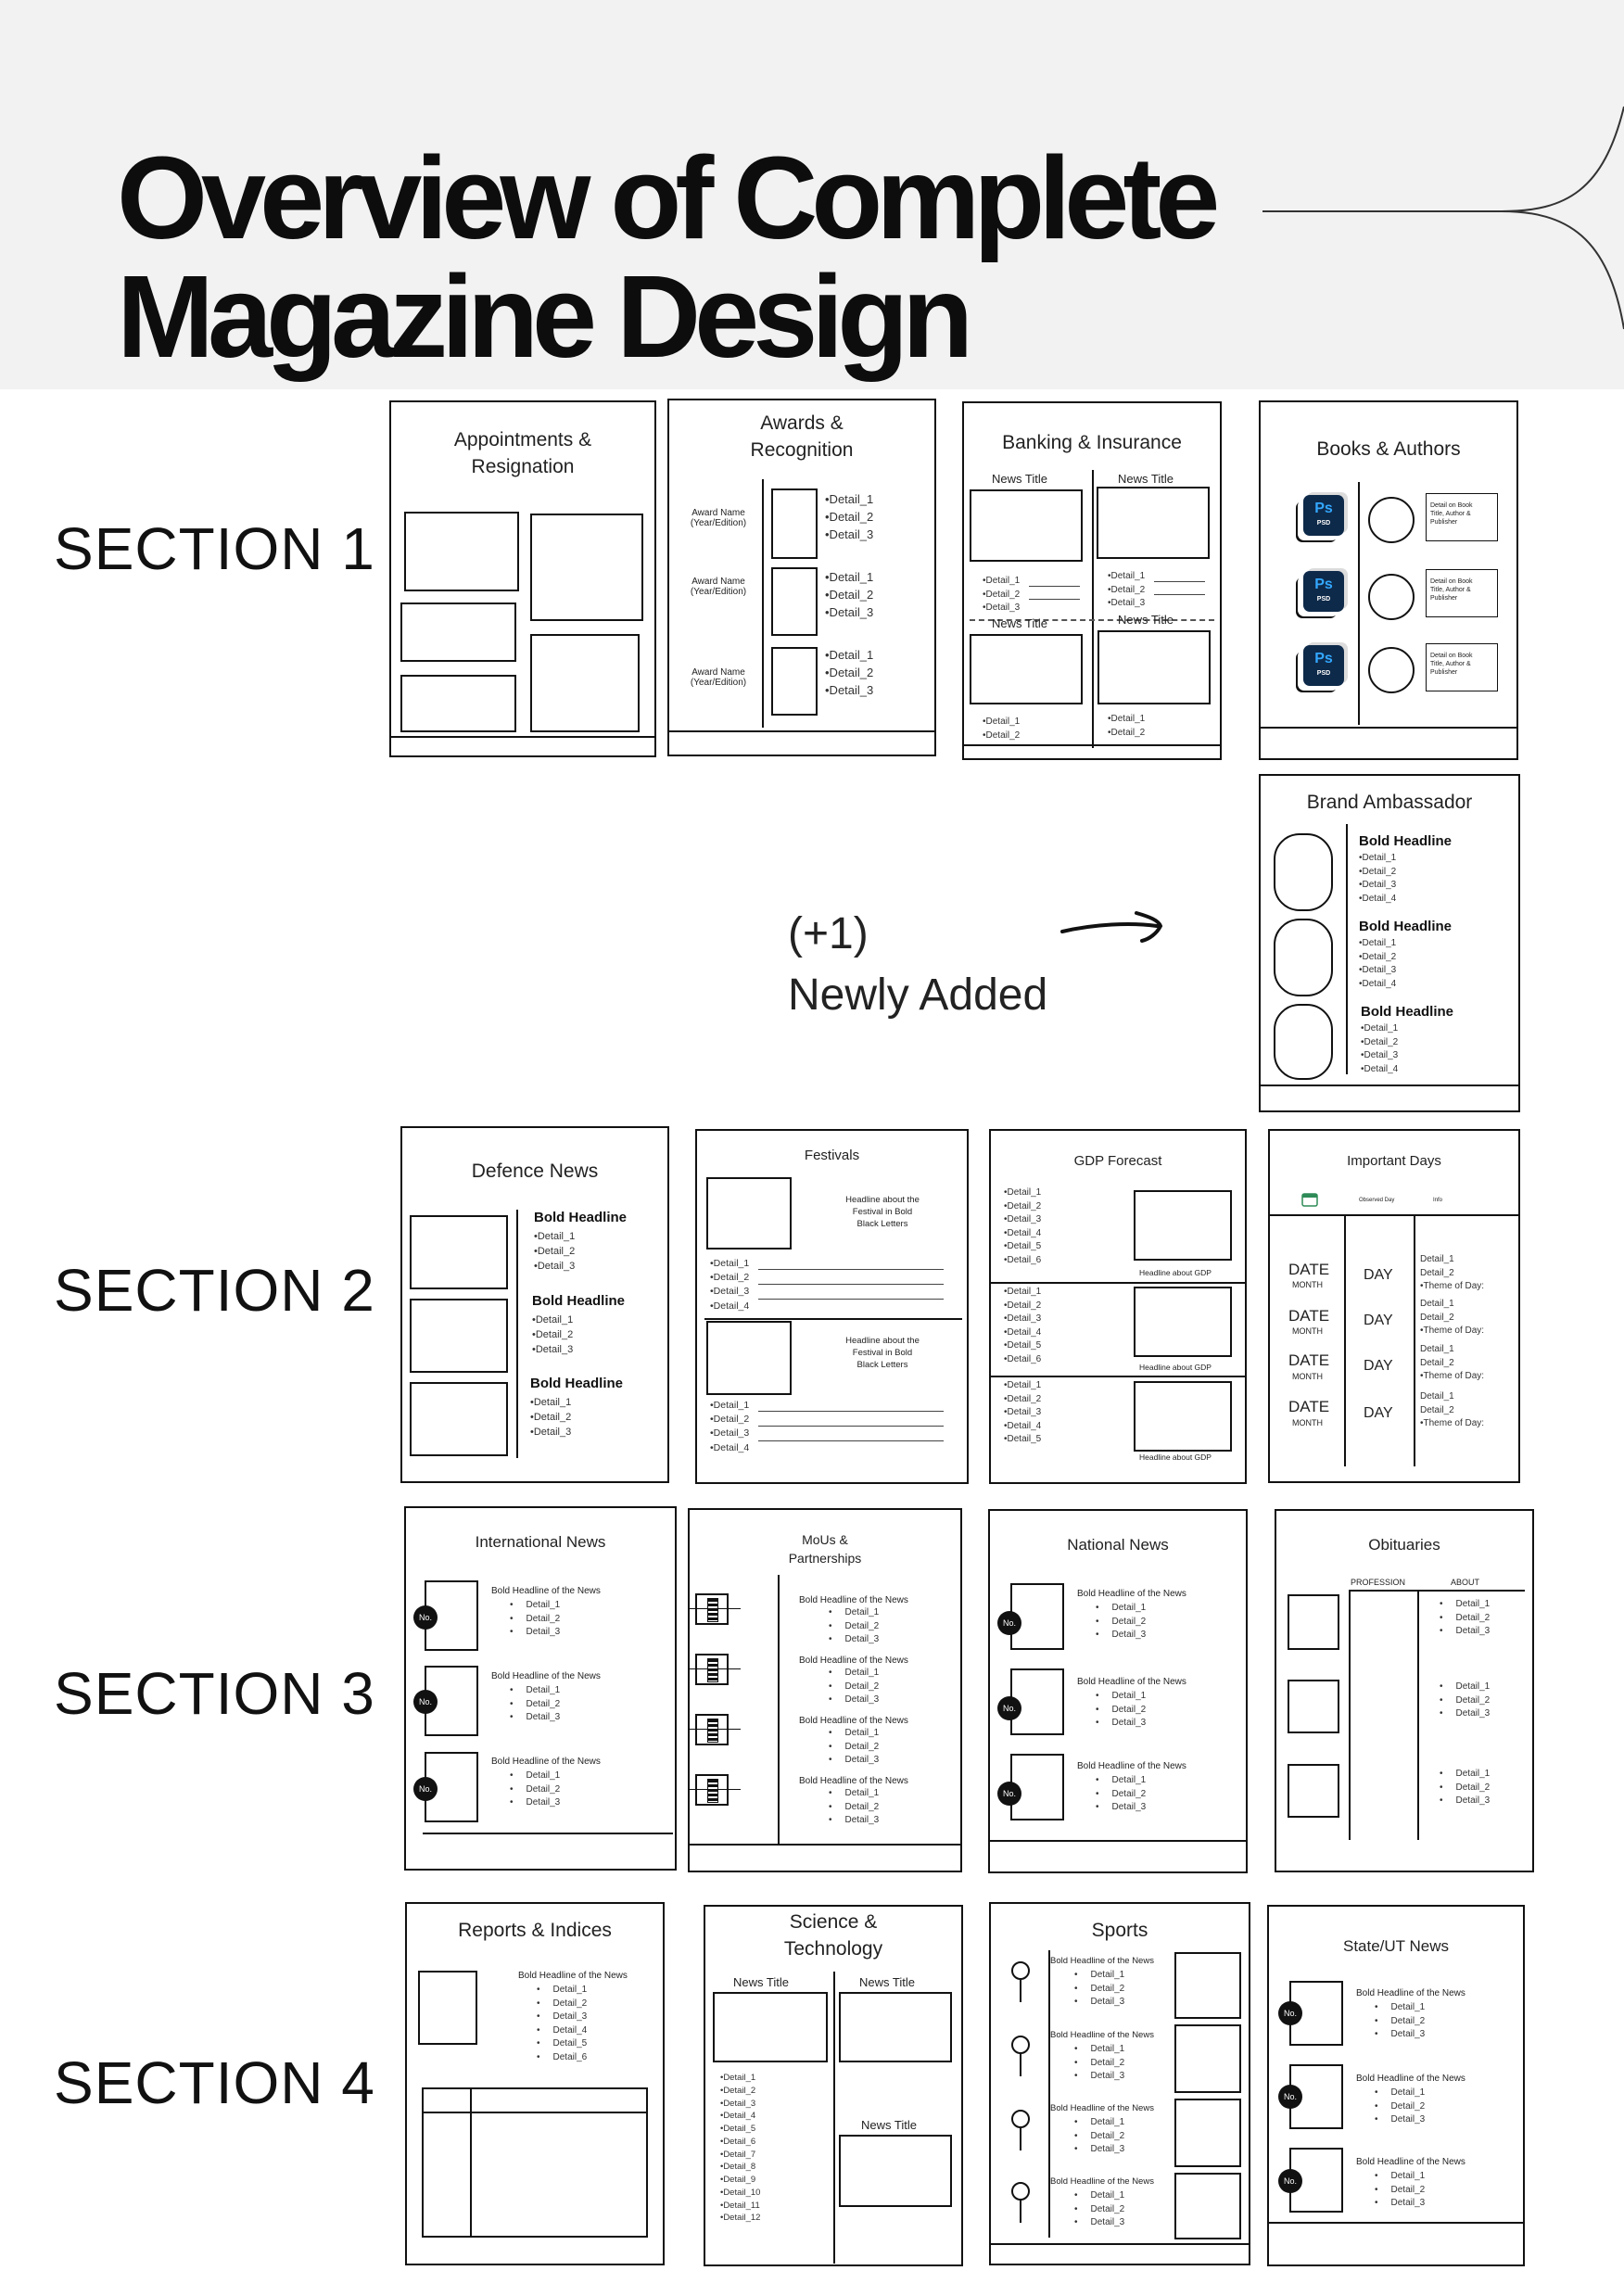 Image resolution: width=1624 pixels, height=2296 pixels. I want to click on list-item: Detail_1, so click(1452, 1397).